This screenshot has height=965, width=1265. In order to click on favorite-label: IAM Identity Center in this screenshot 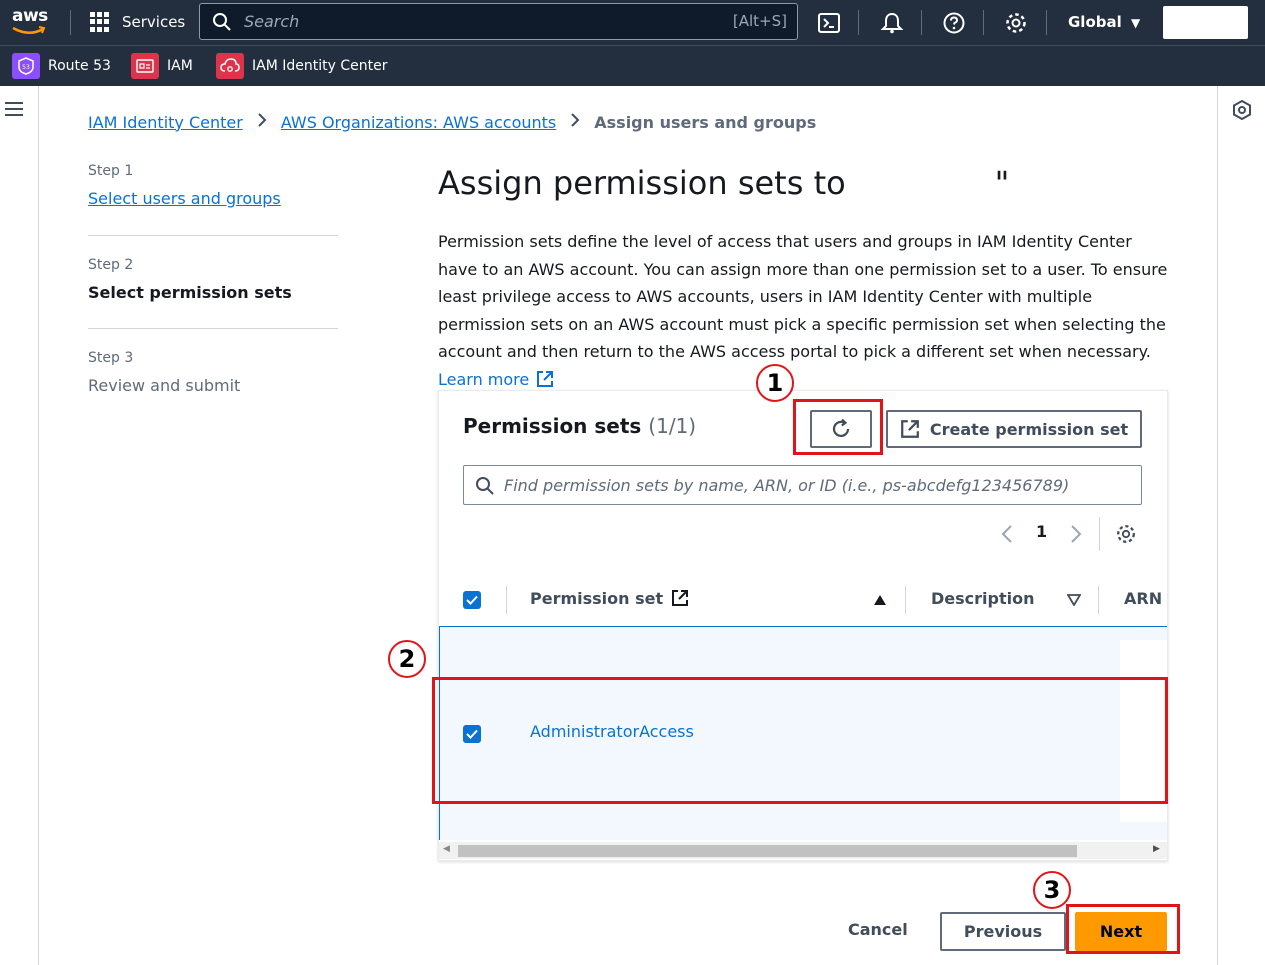, I will do `click(320, 66)`.